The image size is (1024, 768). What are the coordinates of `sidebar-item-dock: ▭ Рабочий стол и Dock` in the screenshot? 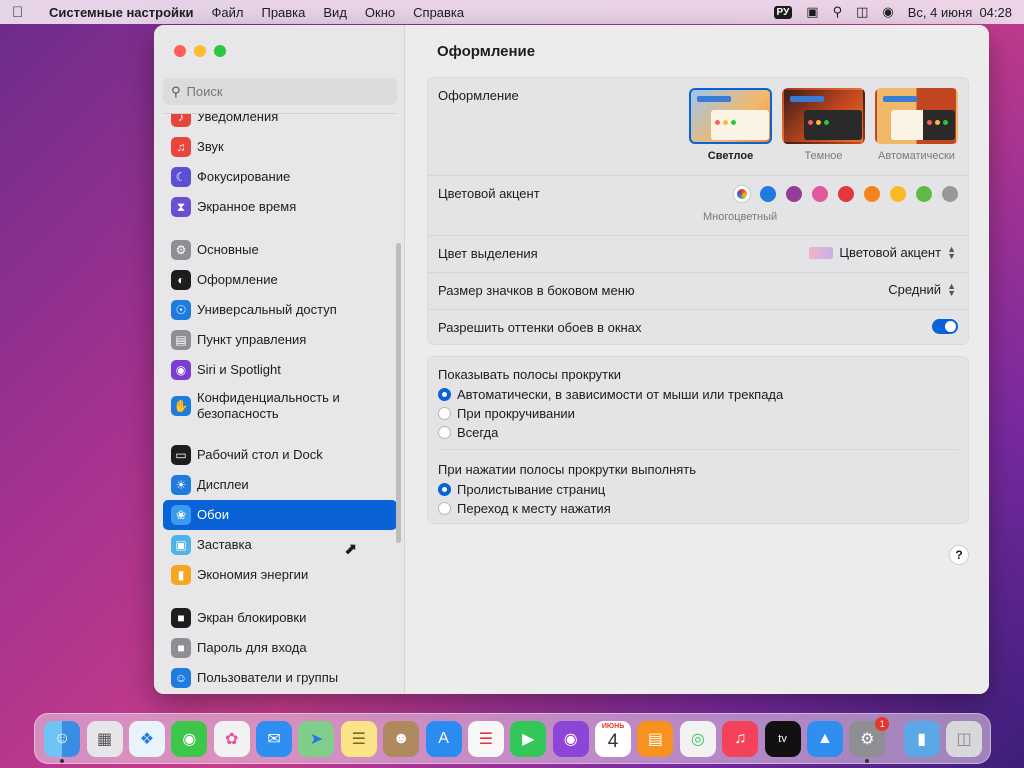 It's located at (280, 455).